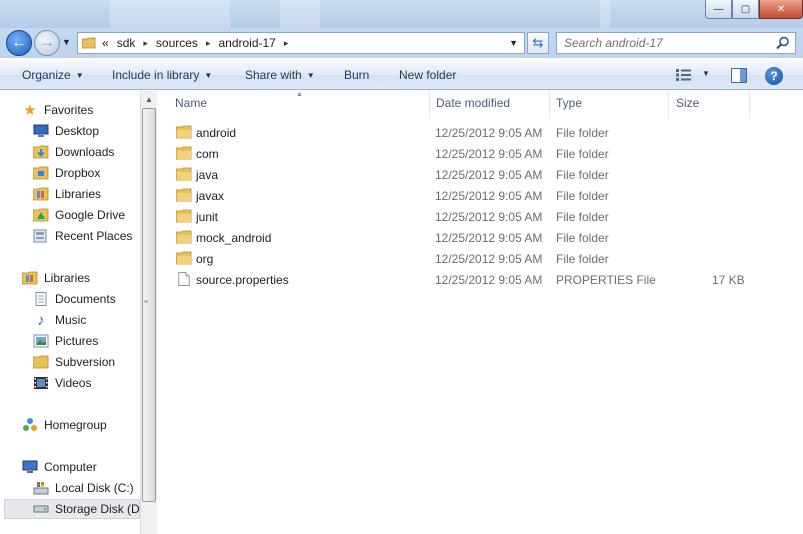 This screenshot has width=803, height=534. I want to click on sidebar-item-label: Homegroup, so click(75, 425).